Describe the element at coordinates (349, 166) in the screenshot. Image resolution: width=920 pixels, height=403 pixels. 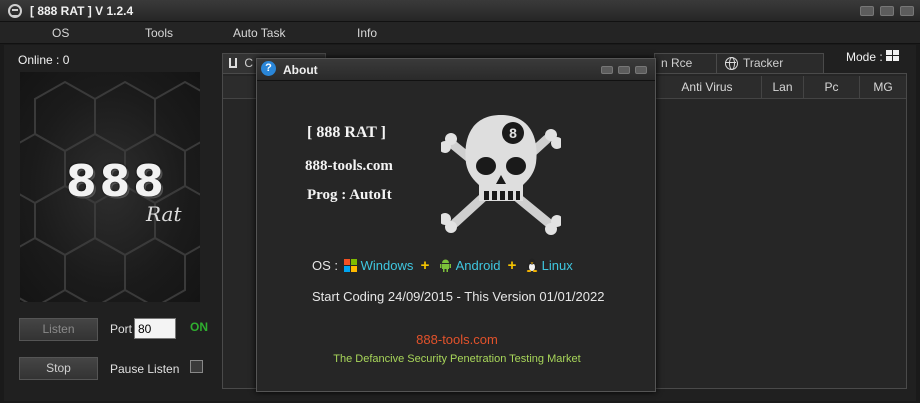
I see `about-website: 888-tools.com` at that location.